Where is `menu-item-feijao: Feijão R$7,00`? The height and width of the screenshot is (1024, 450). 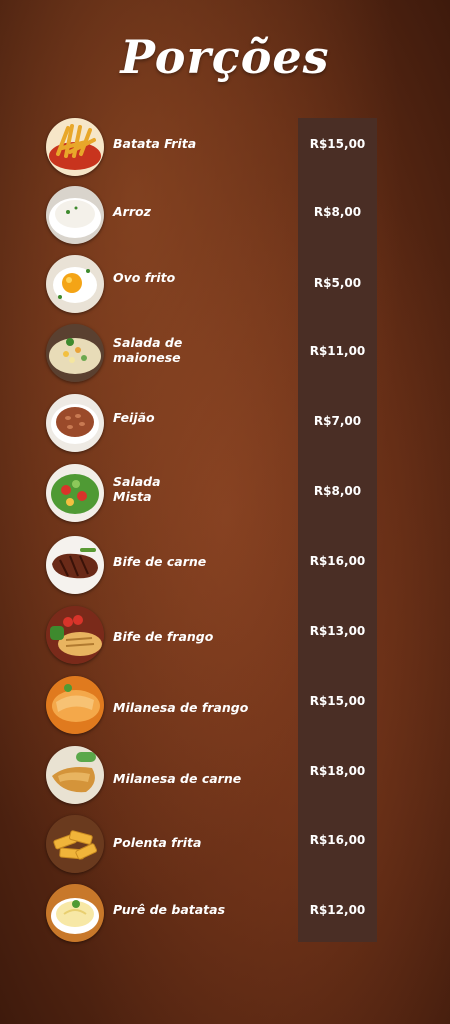 menu-item-feijao: Feijão R$7,00 is located at coordinates (225, 422).